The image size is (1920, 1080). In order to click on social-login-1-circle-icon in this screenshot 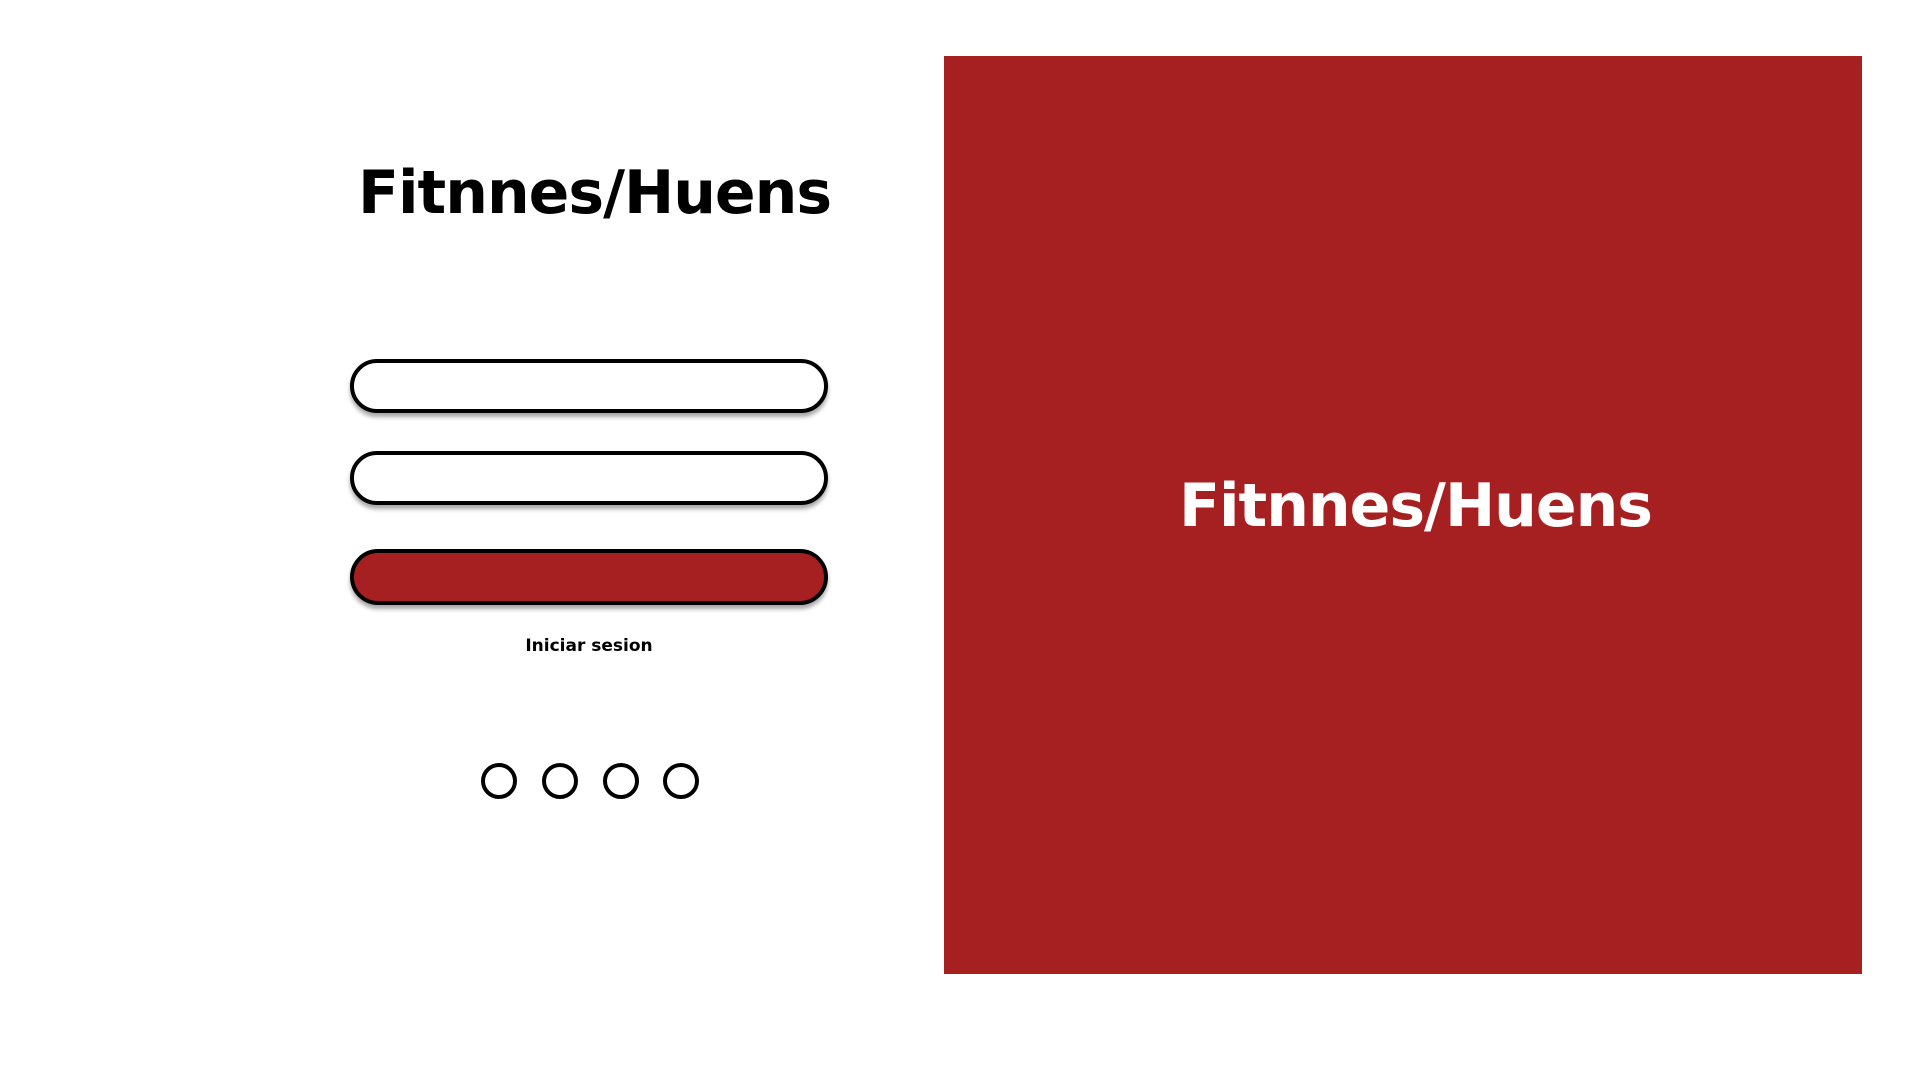, I will do `click(499, 781)`.